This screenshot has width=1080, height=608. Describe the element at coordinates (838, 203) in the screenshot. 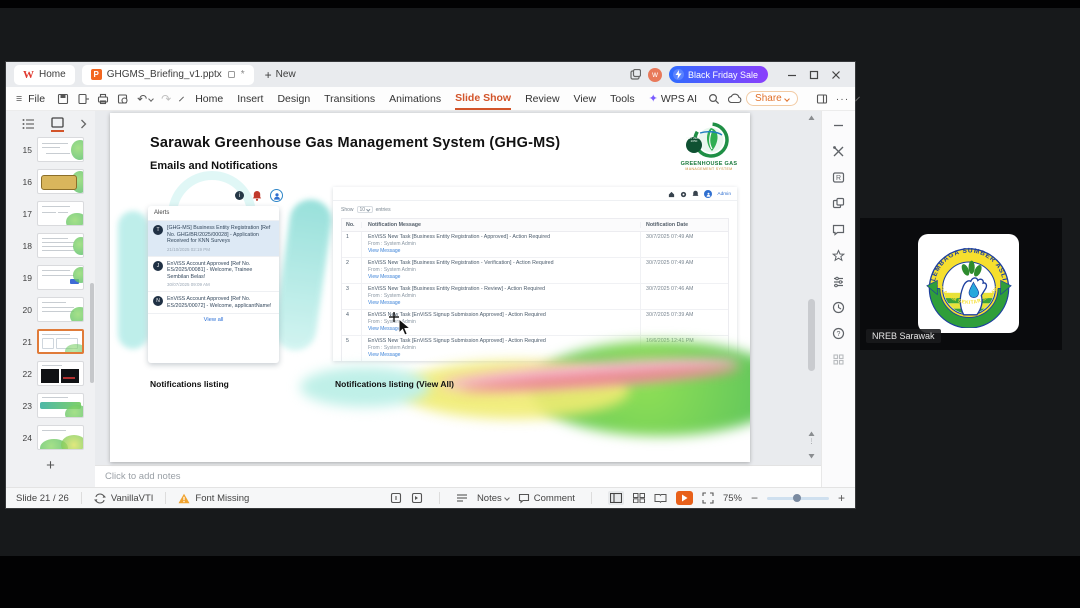

I see `shapes-icon` at that location.